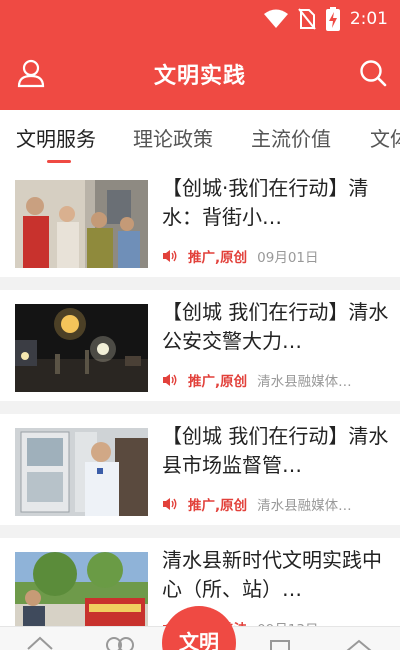 This screenshot has height=650, width=400. I want to click on status-bar: 2:01, so click(200, 19).